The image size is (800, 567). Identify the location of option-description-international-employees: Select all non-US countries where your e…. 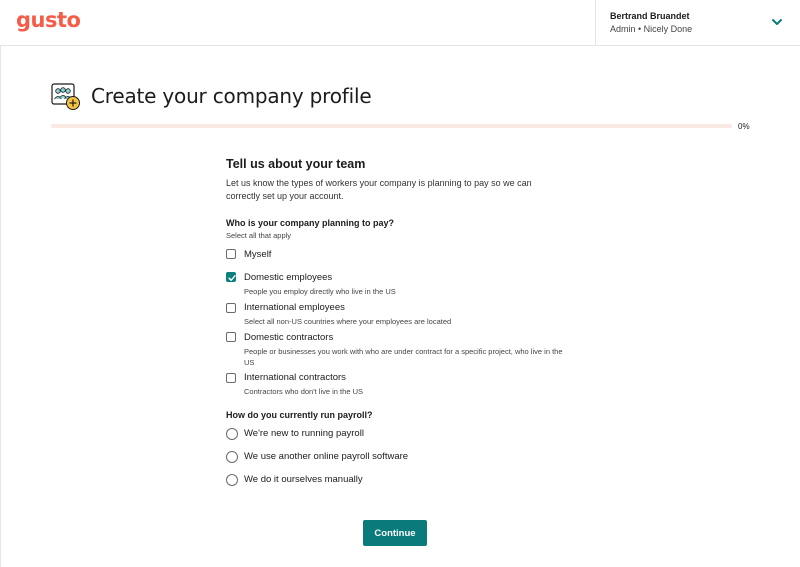
(348, 321).